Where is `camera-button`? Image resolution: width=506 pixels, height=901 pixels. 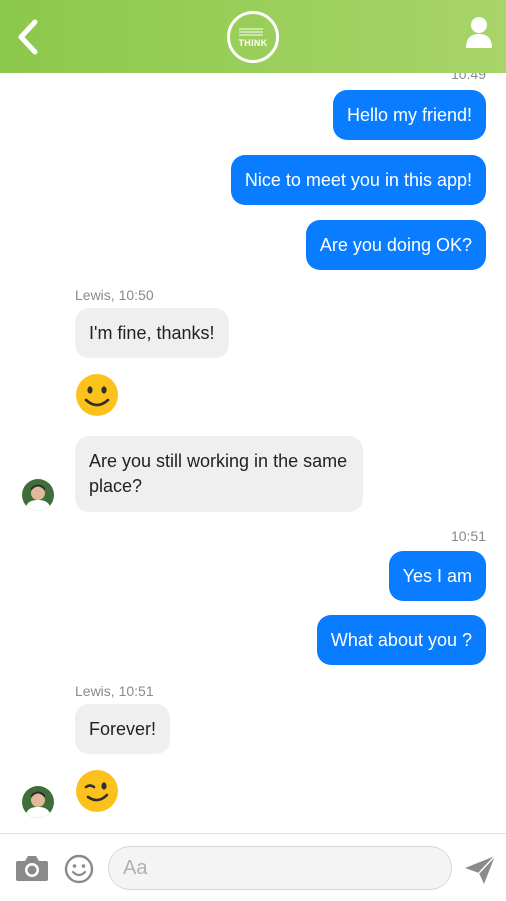
camera-button is located at coordinates (32, 868).